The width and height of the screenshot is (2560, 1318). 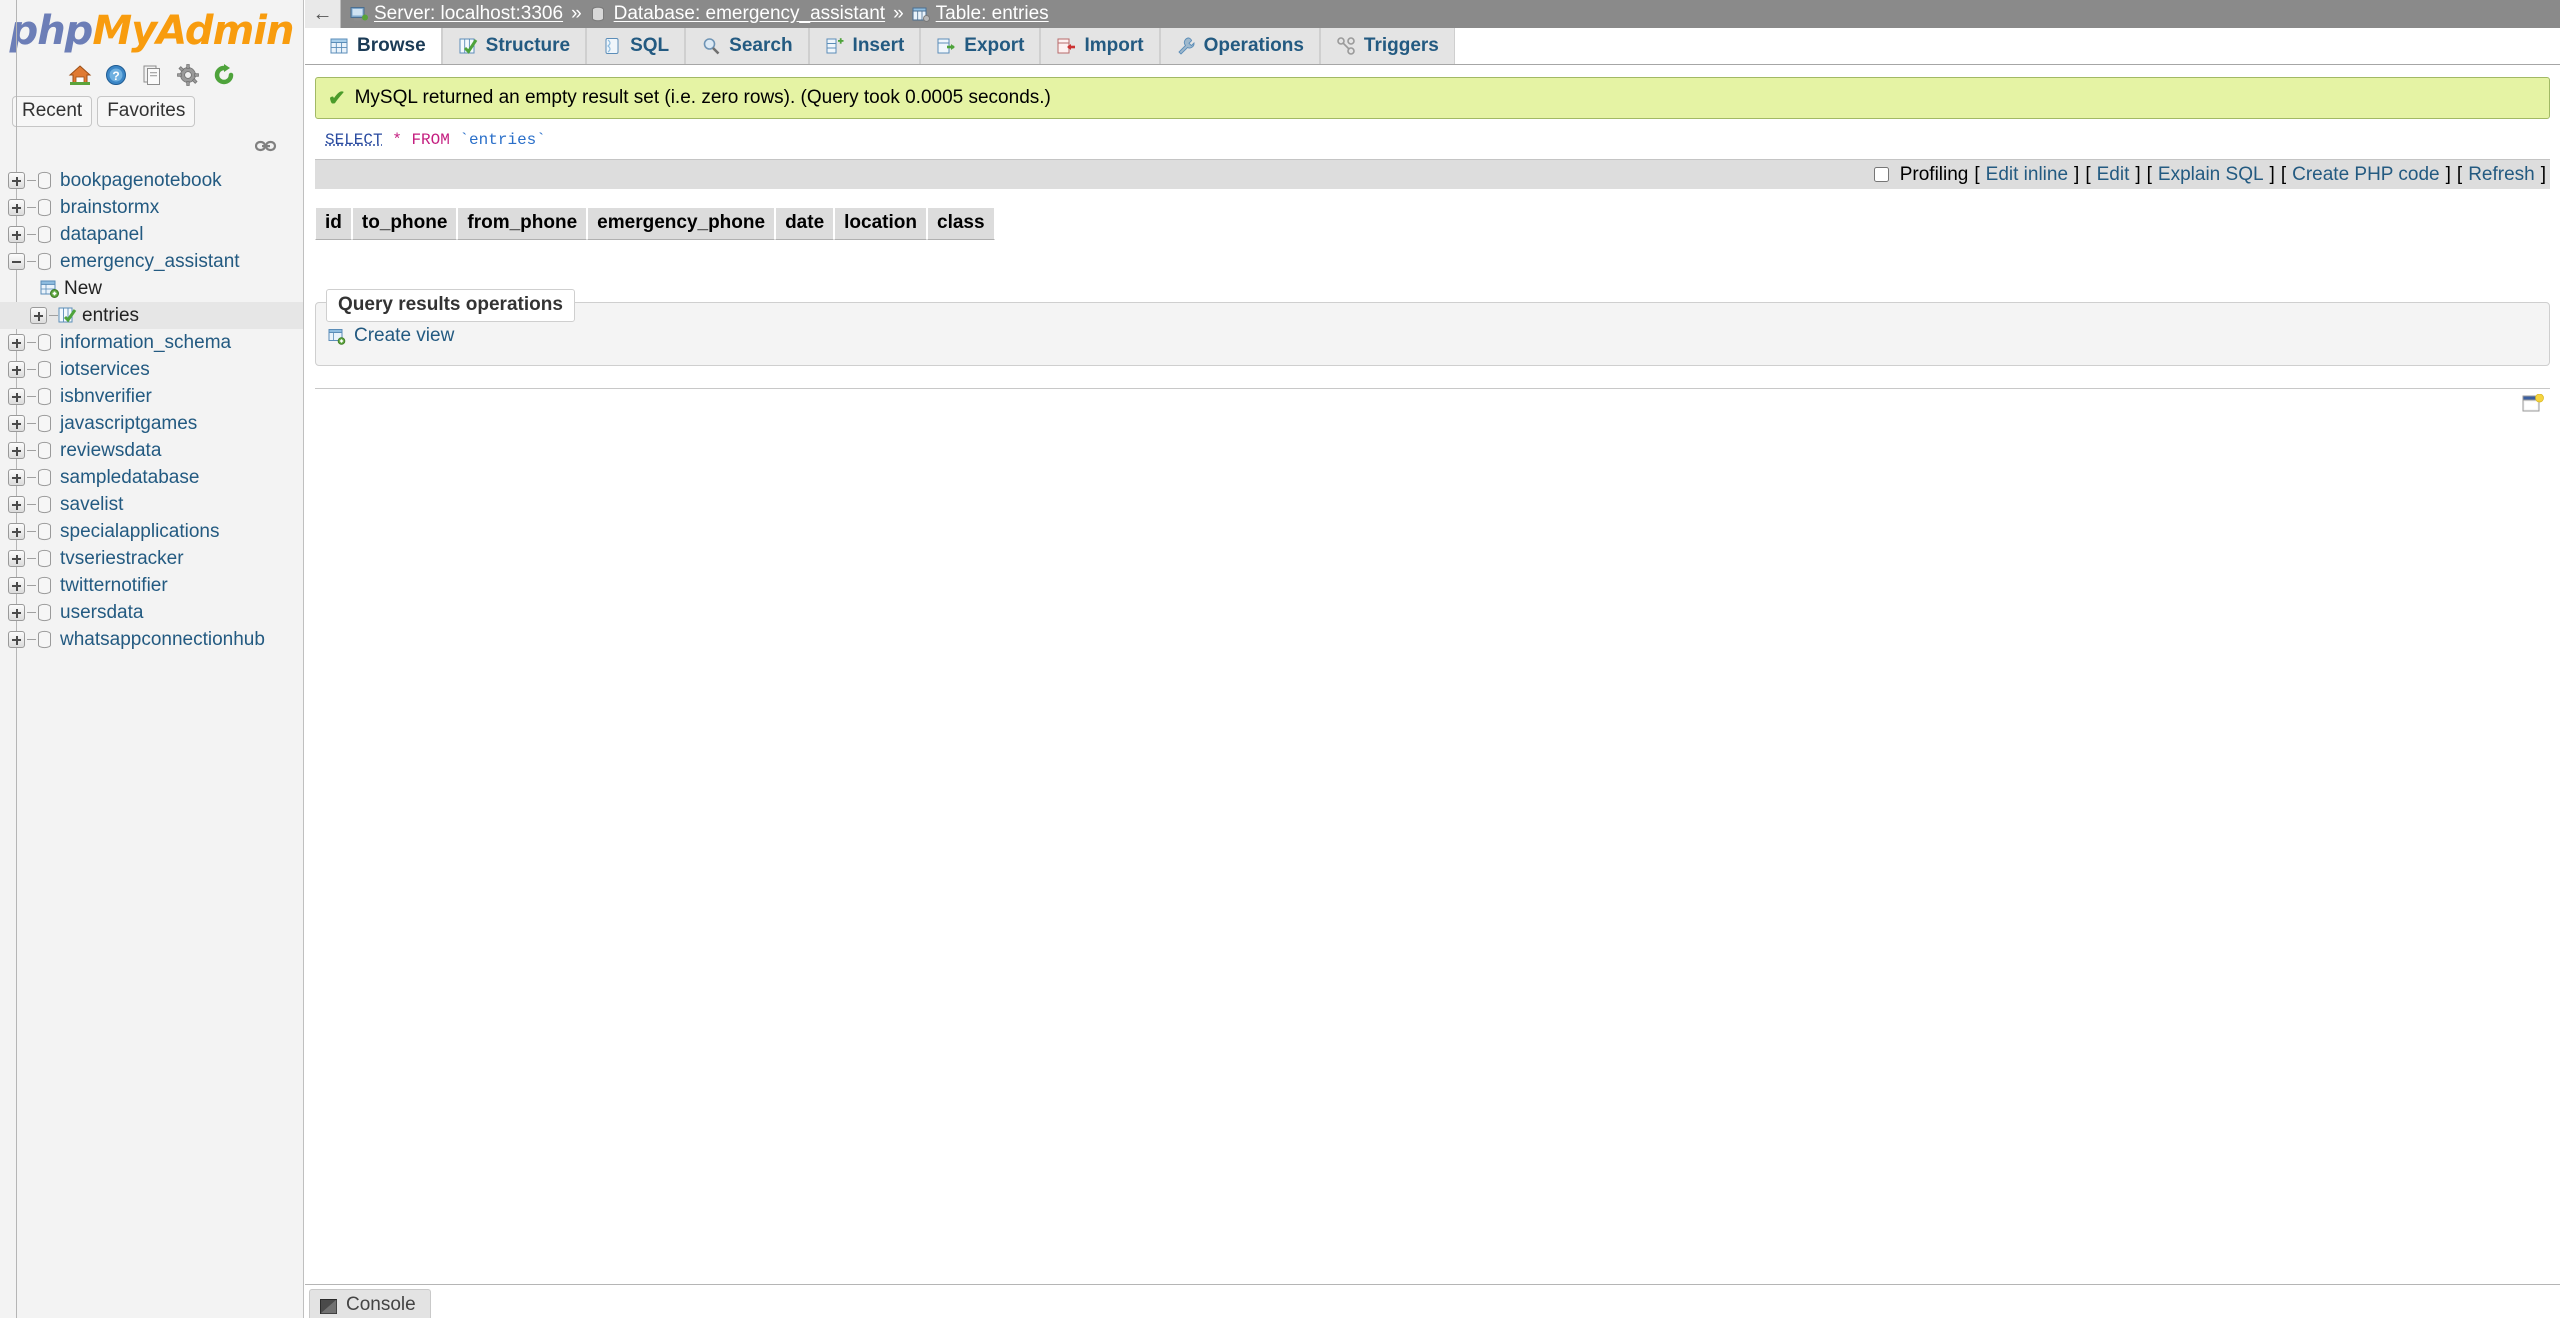 I want to click on db-node-usersdata: usersdata, so click(x=151, y=612).